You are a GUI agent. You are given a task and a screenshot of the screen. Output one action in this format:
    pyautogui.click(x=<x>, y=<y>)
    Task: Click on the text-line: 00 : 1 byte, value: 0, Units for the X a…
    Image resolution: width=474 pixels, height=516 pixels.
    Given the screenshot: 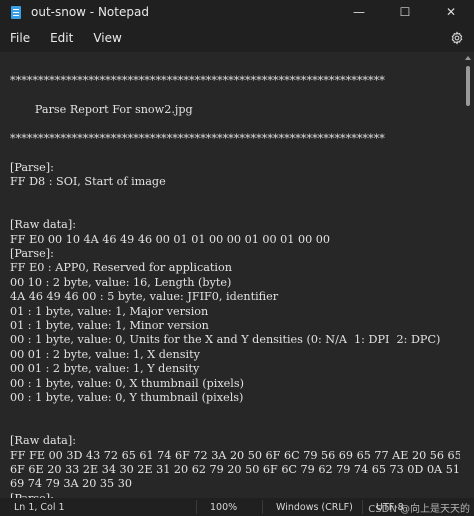 What is the action you would take?
    pyautogui.click(x=225, y=340)
    